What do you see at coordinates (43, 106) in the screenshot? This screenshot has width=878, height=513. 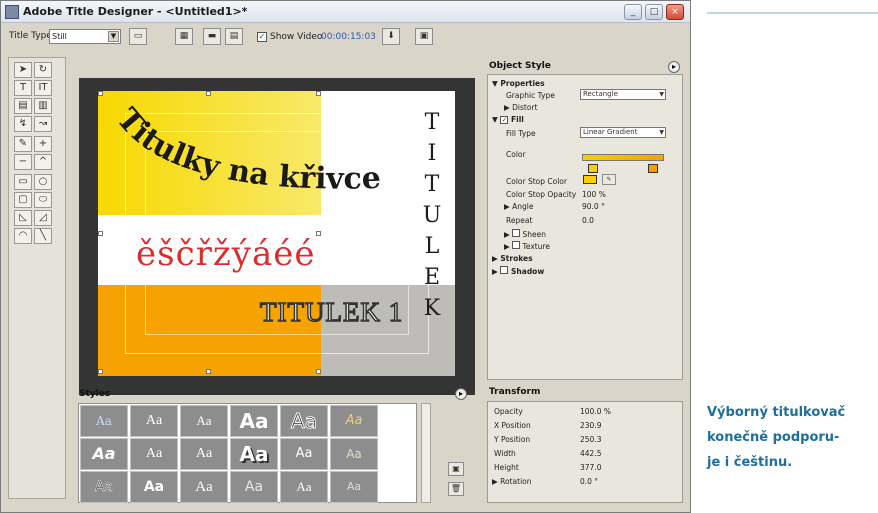 I see `vertical-area-type-tool-icon: ▥` at bounding box center [43, 106].